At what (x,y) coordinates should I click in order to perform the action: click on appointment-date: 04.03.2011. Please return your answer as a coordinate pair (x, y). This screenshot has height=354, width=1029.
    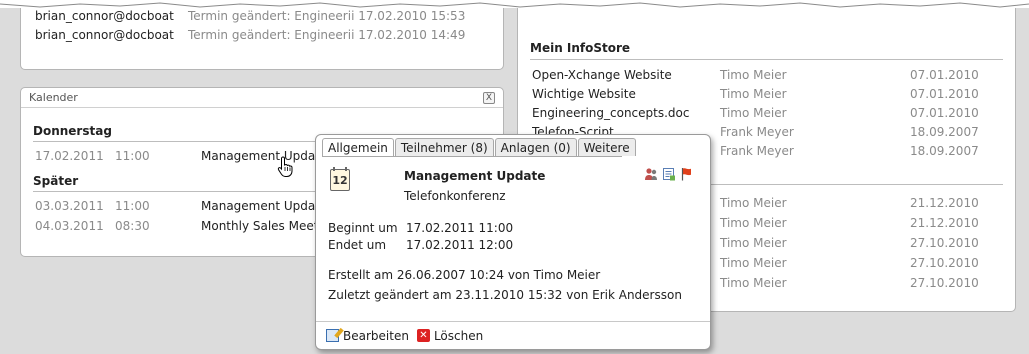
    Looking at the image, I should click on (69, 226).